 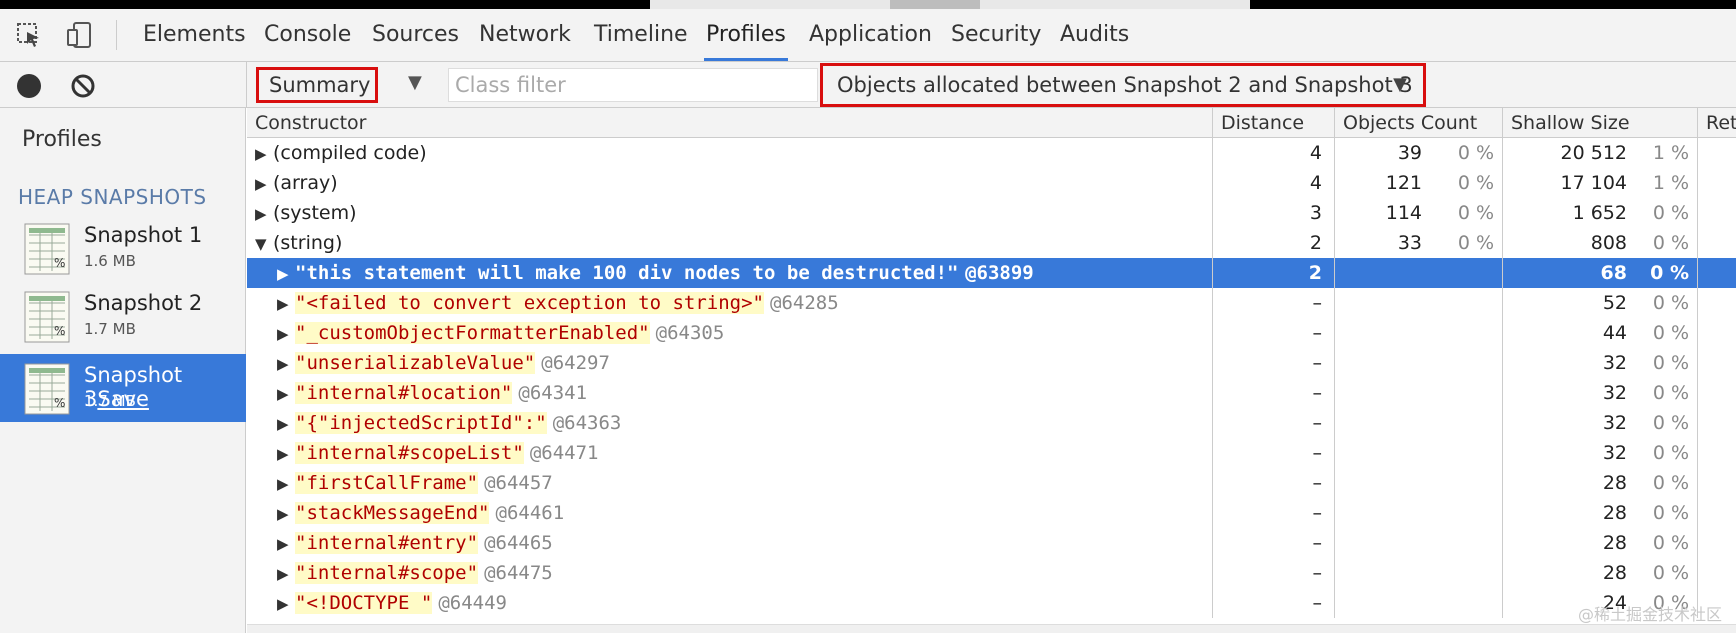 What do you see at coordinates (991, 603) in the screenshot?
I see `table-row: ▶ "<!DOCTYPE " @64449 – 24 0 %` at bounding box center [991, 603].